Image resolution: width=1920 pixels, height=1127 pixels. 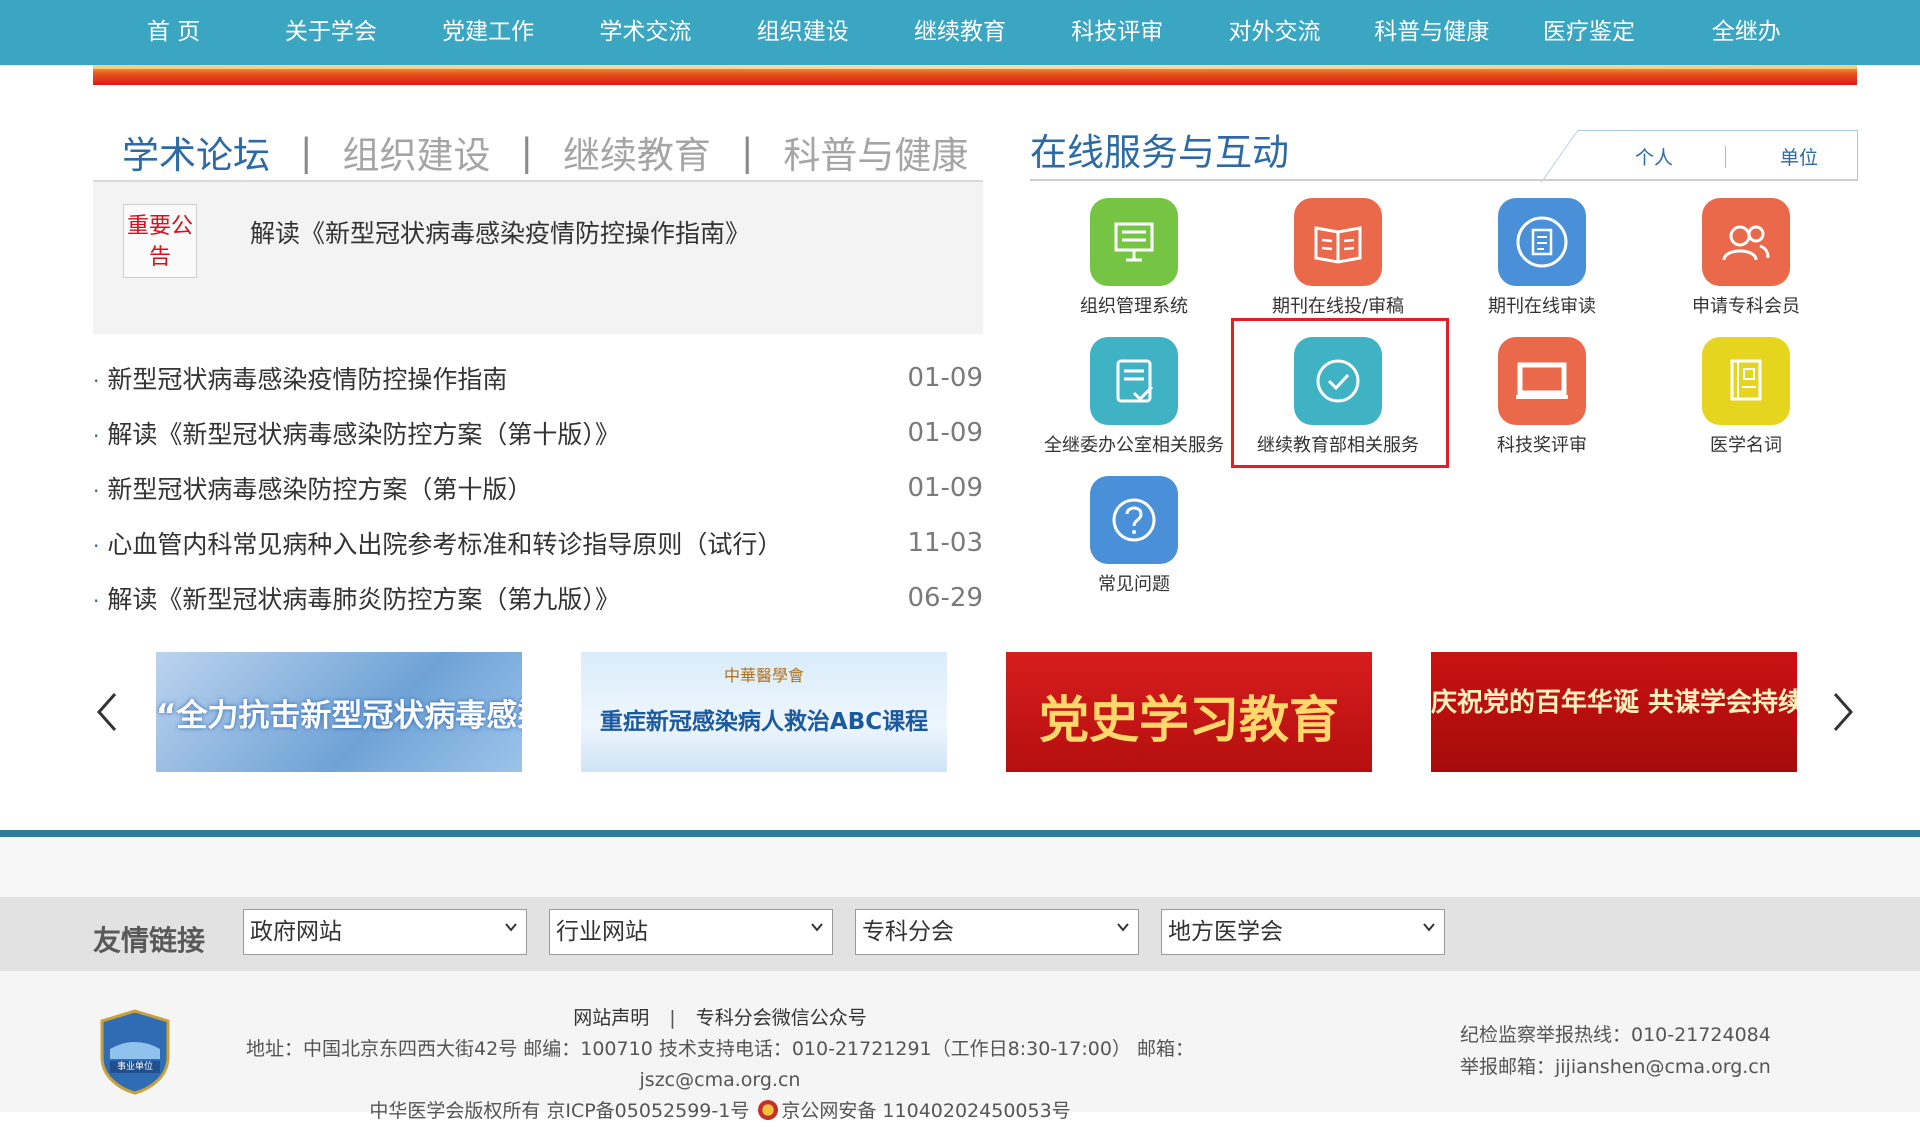 I want to click on service-item: 申请专科会员, so click(x=1746, y=258).